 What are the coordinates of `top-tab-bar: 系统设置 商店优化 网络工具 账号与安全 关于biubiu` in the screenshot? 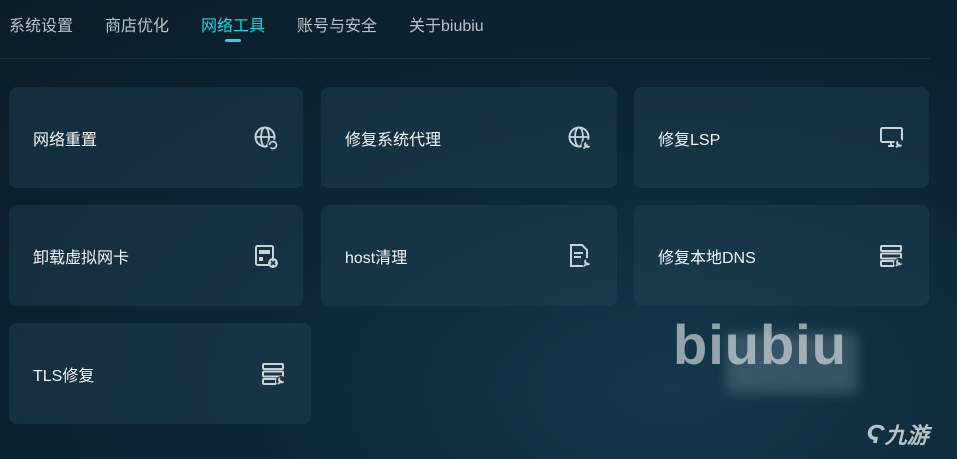 It's located at (465, 29).